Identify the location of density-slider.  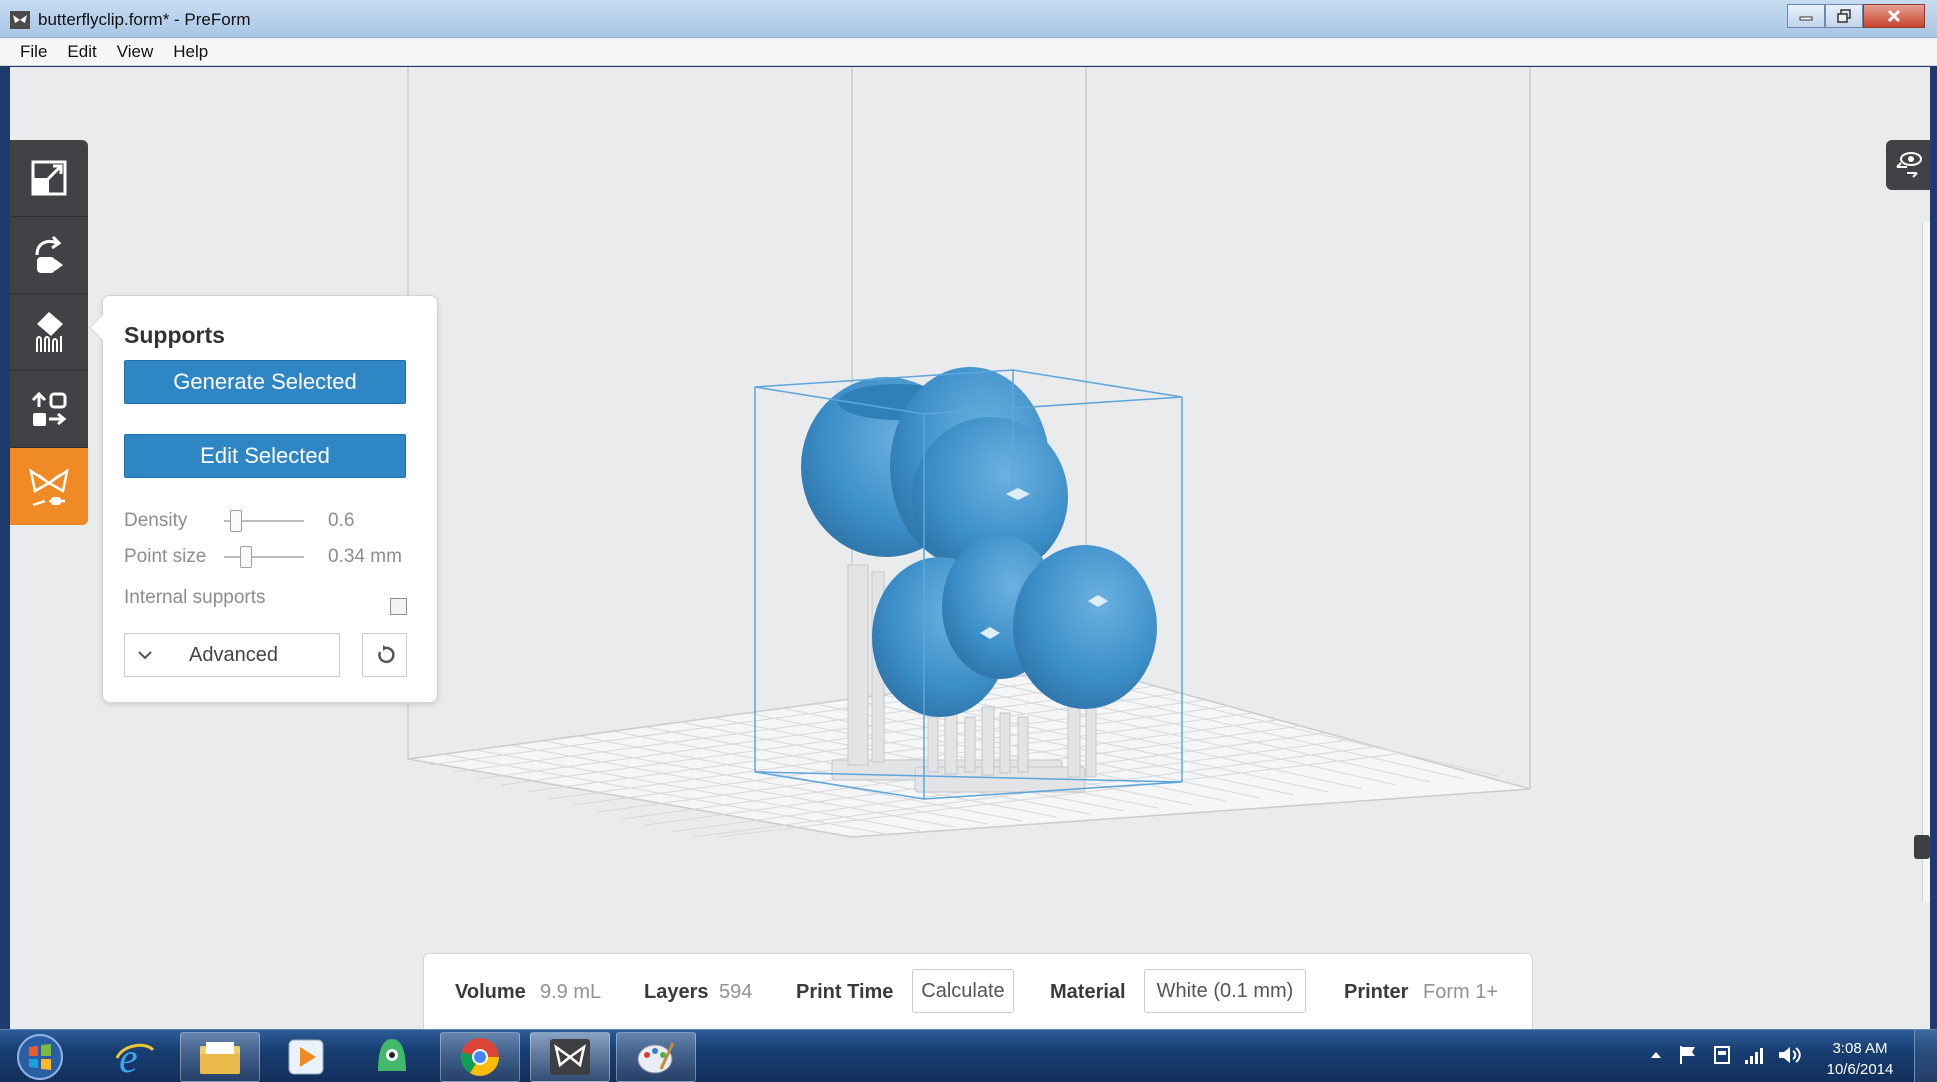
(264, 521).